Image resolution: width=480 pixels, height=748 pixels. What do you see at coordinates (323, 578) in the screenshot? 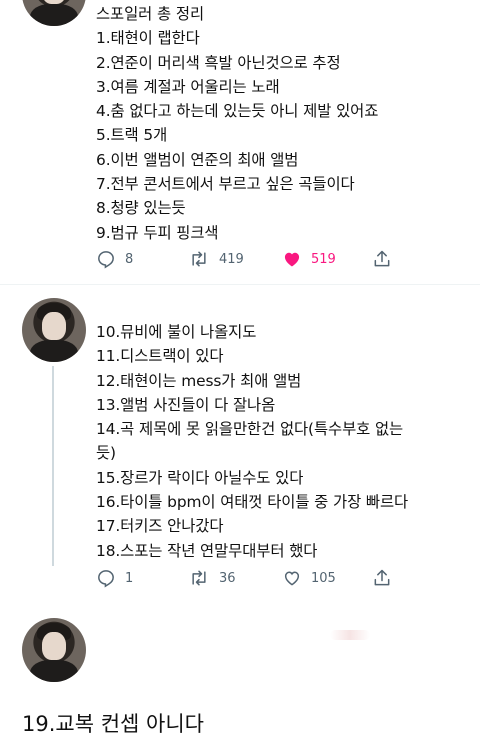
I see `like-count: 105` at bounding box center [323, 578].